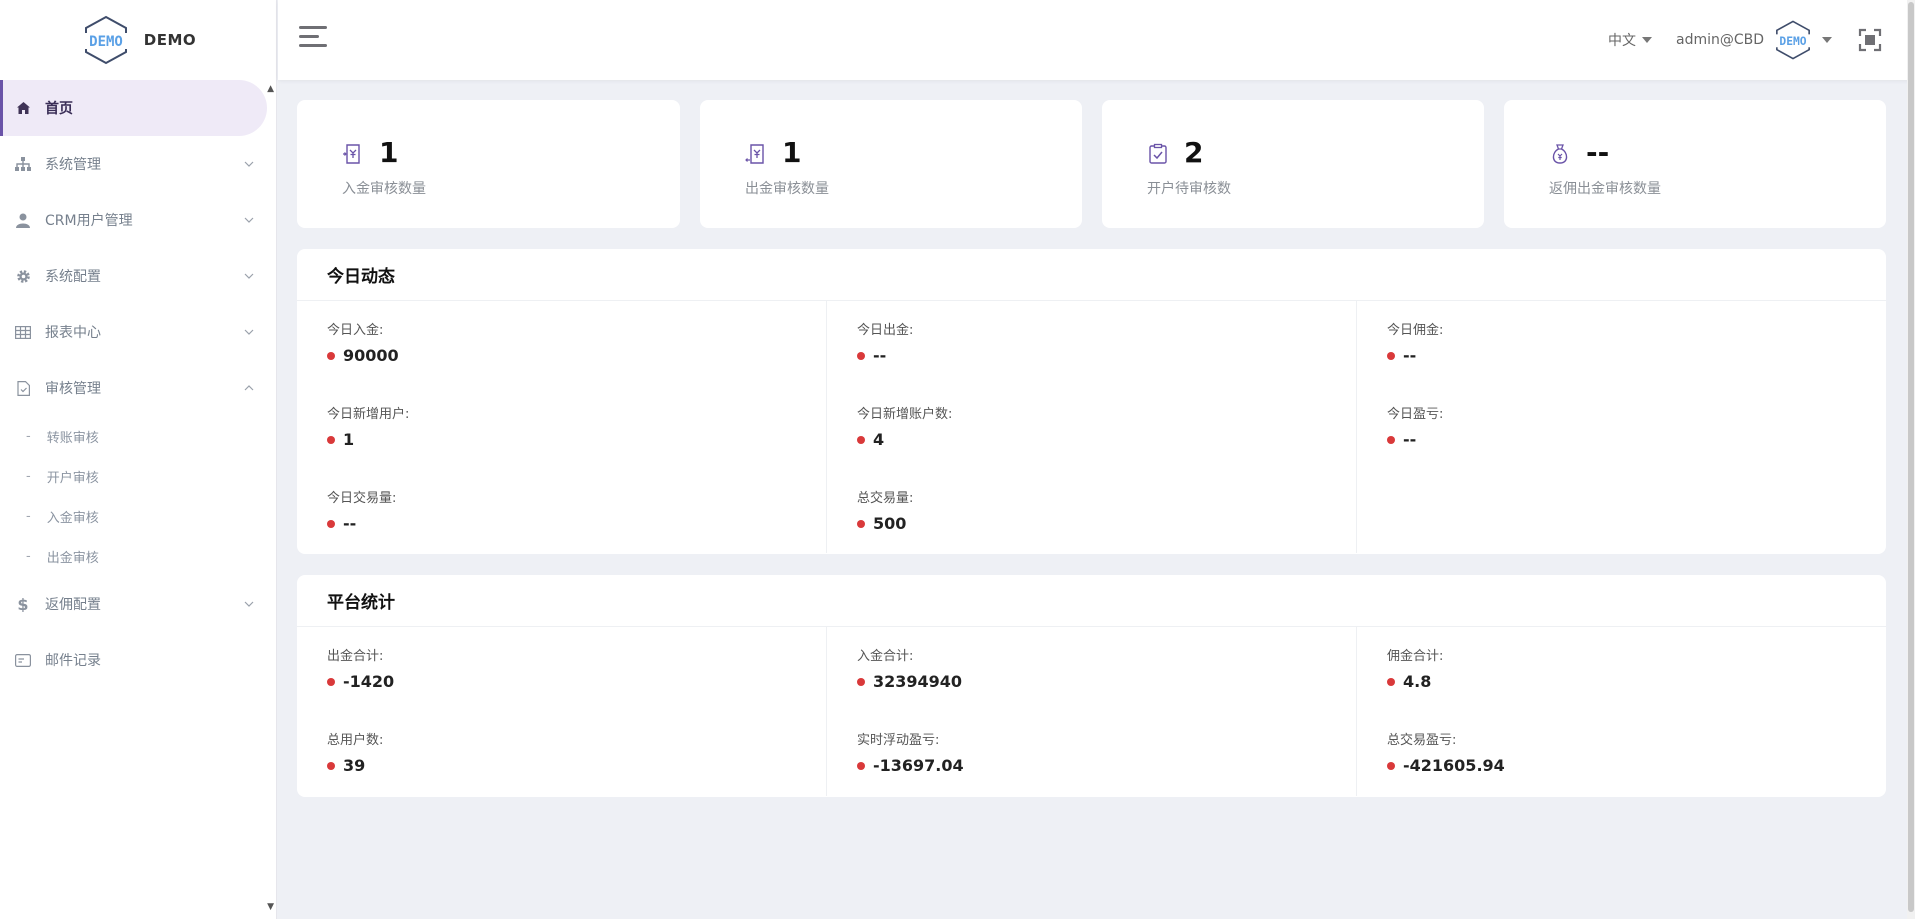  What do you see at coordinates (73, 661) in the screenshot?
I see `sidebar-item-label: 邮件记录` at bounding box center [73, 661].